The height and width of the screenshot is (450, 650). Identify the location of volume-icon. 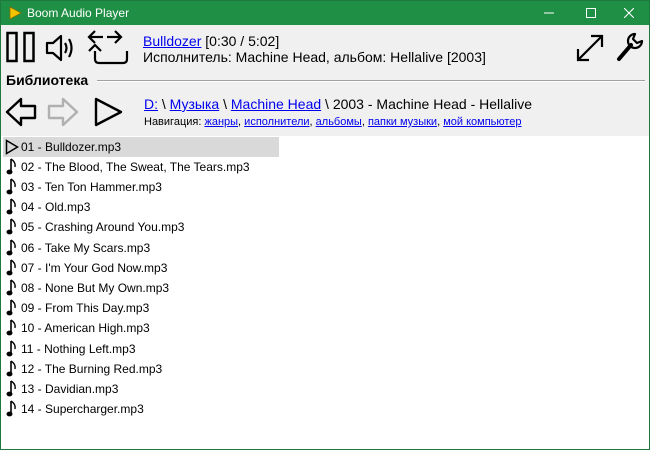
(61, 48).